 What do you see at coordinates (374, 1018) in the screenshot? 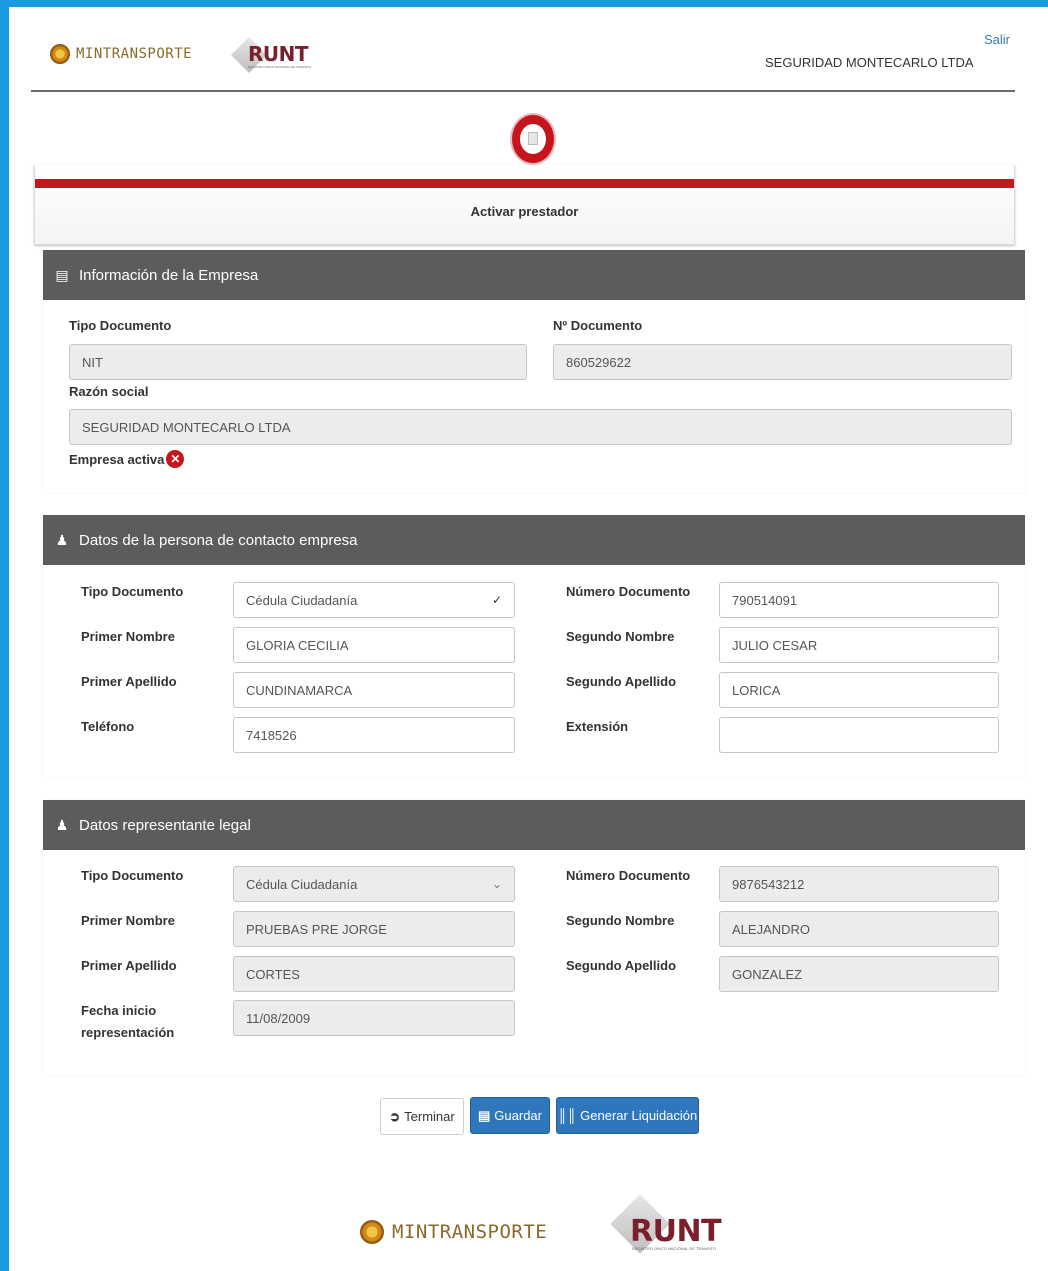
I see `legal-rep-start-date-field: 11/08/2009` at bounding box center [374, 1018].